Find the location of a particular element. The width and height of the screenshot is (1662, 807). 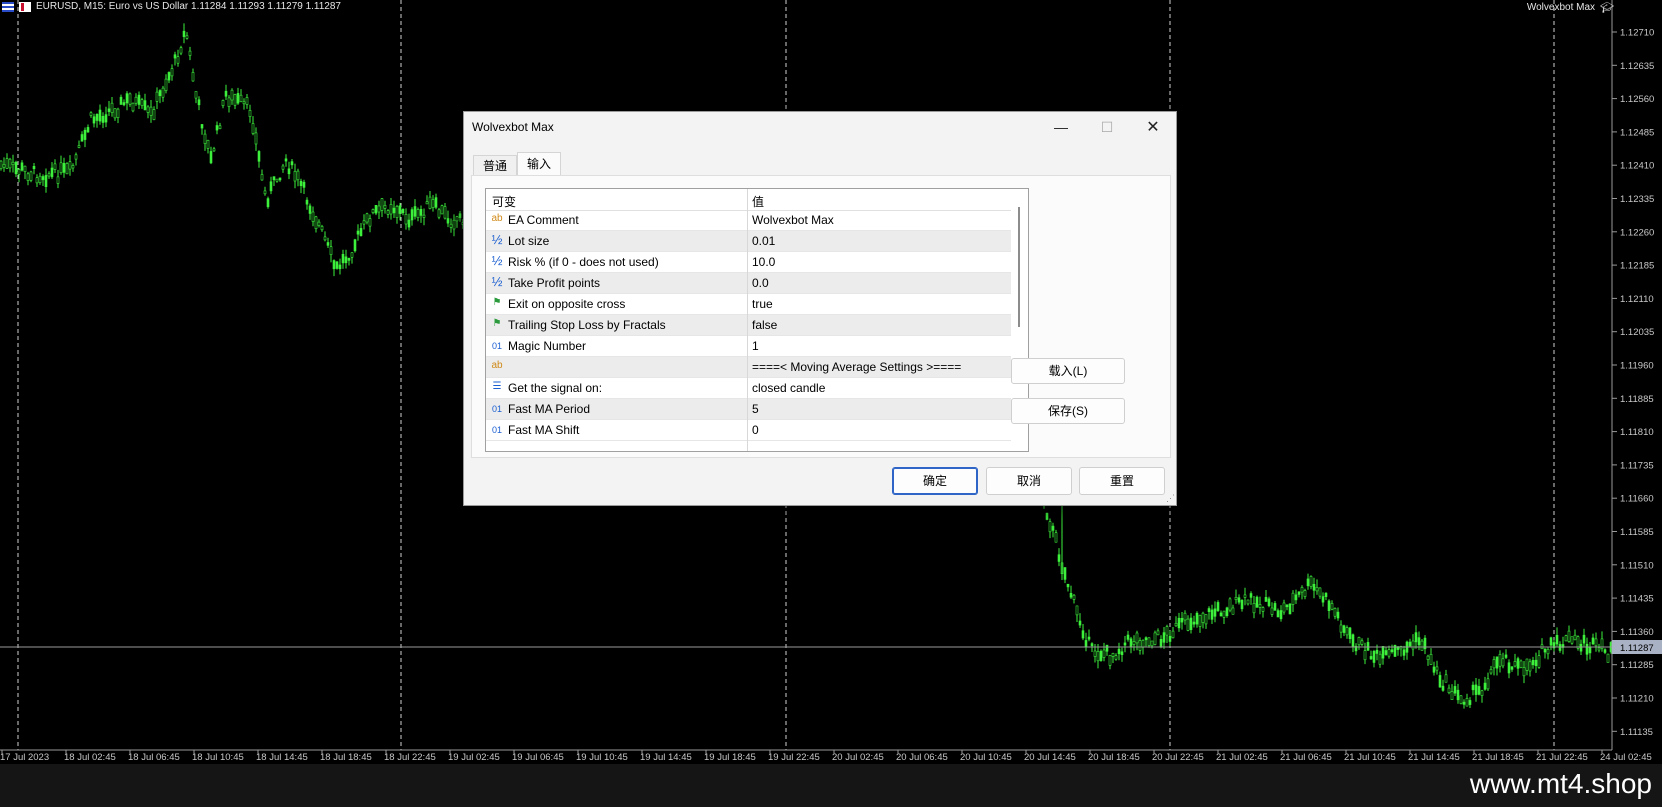

input-value: 0.01 is located at coordinates (763, 241).